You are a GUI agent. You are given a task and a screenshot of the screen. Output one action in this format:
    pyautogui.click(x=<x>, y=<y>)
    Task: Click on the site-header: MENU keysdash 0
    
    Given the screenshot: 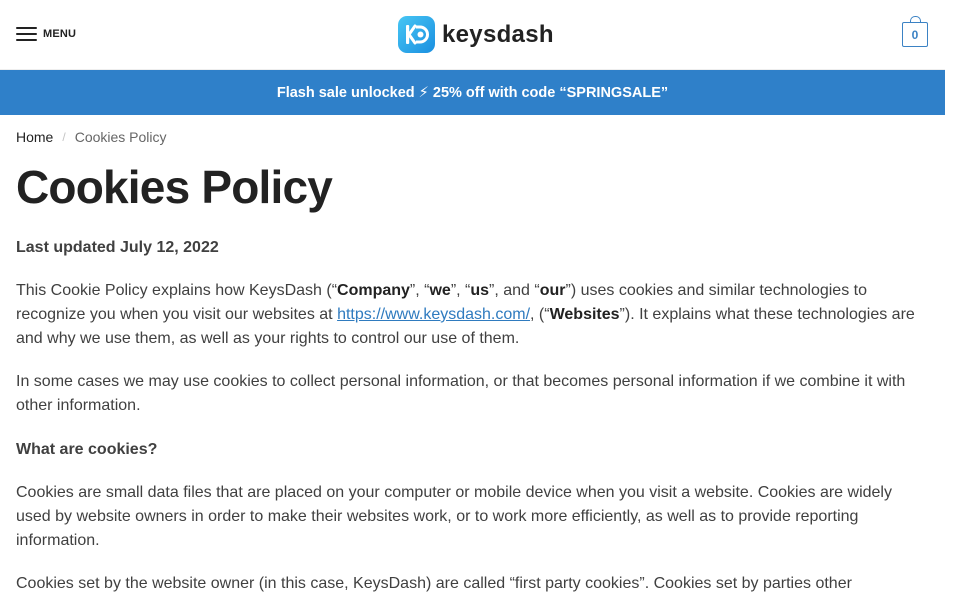 What is the action you would take?
    pyautogui.click(x=472, y=35)
    